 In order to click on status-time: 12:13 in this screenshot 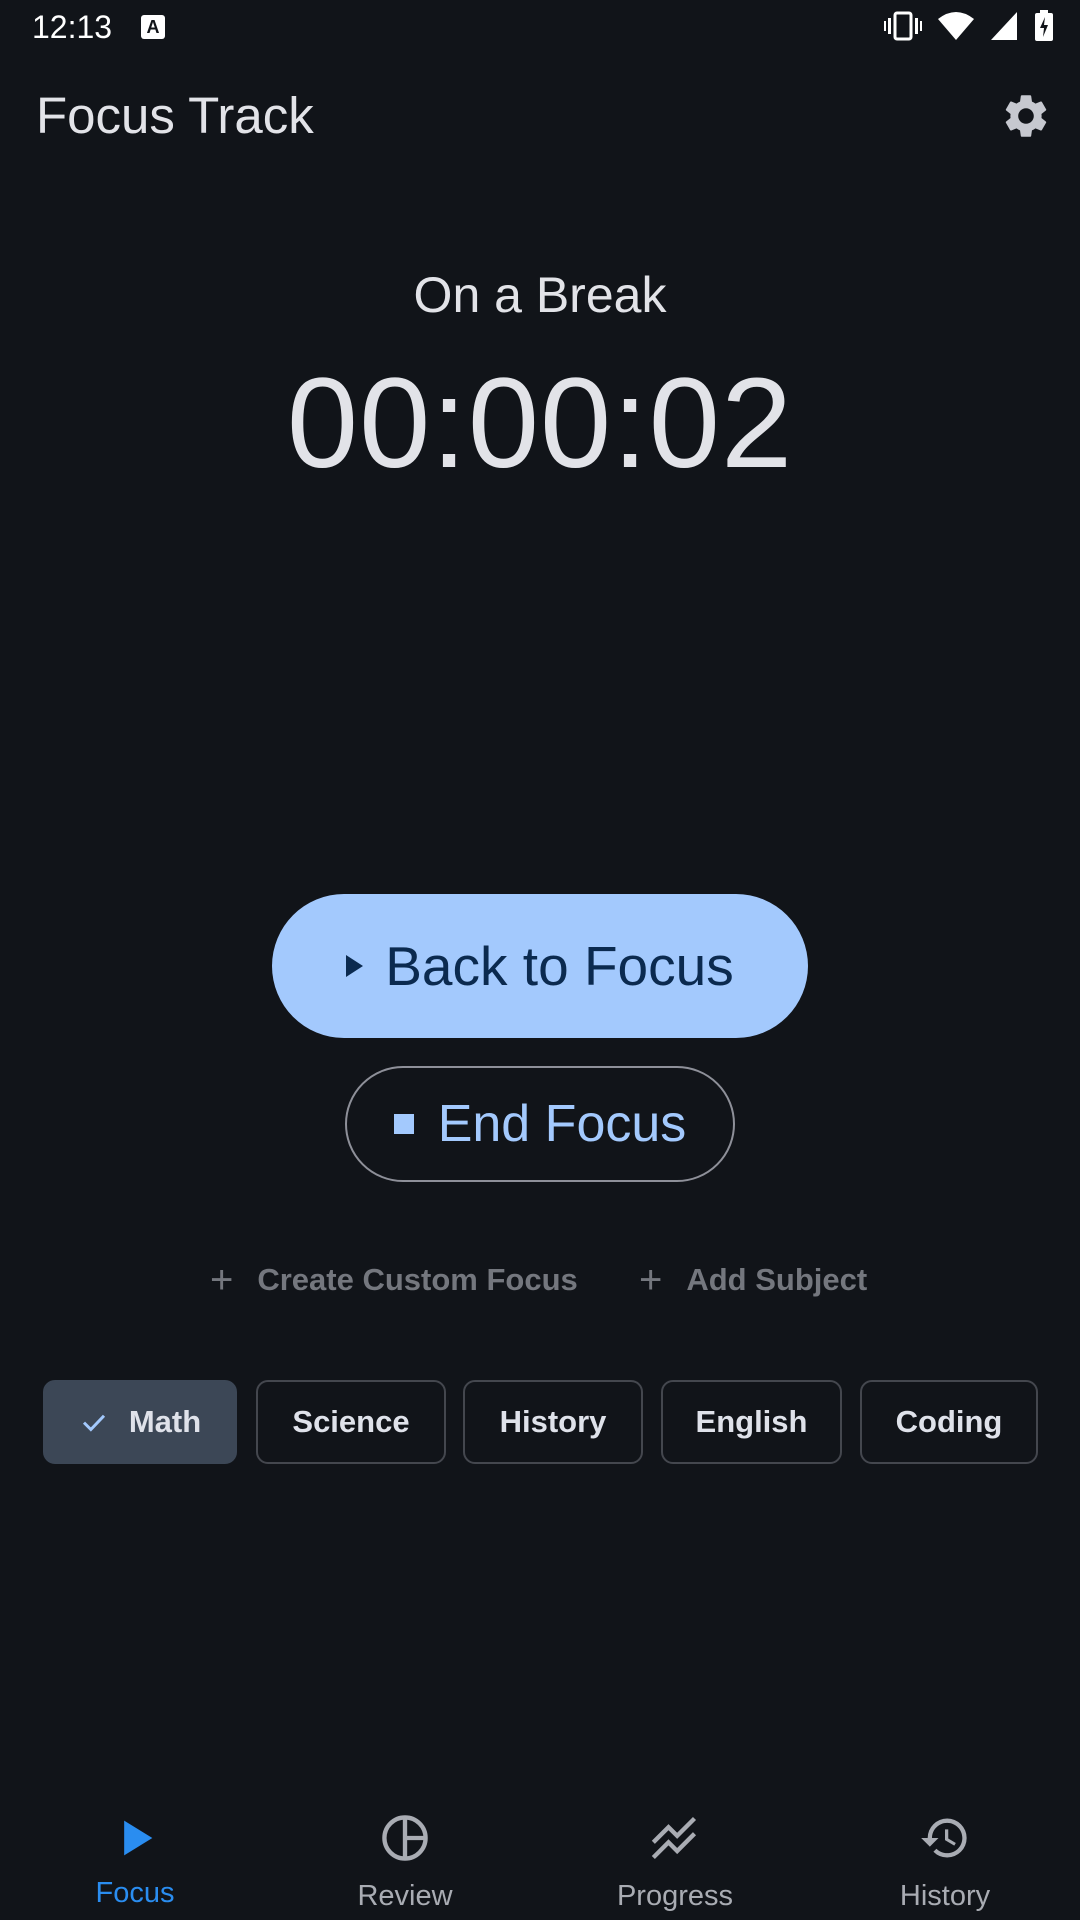, I will do `click(72, 27)`.